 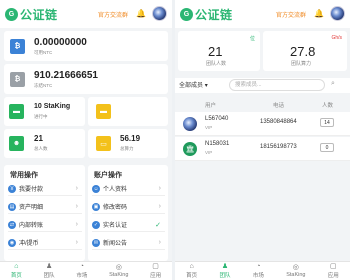 What do you see at coordinates (278, 147) in the screenshot?
I see `member-phone: 18156198773` at bounding box center [278, 147].